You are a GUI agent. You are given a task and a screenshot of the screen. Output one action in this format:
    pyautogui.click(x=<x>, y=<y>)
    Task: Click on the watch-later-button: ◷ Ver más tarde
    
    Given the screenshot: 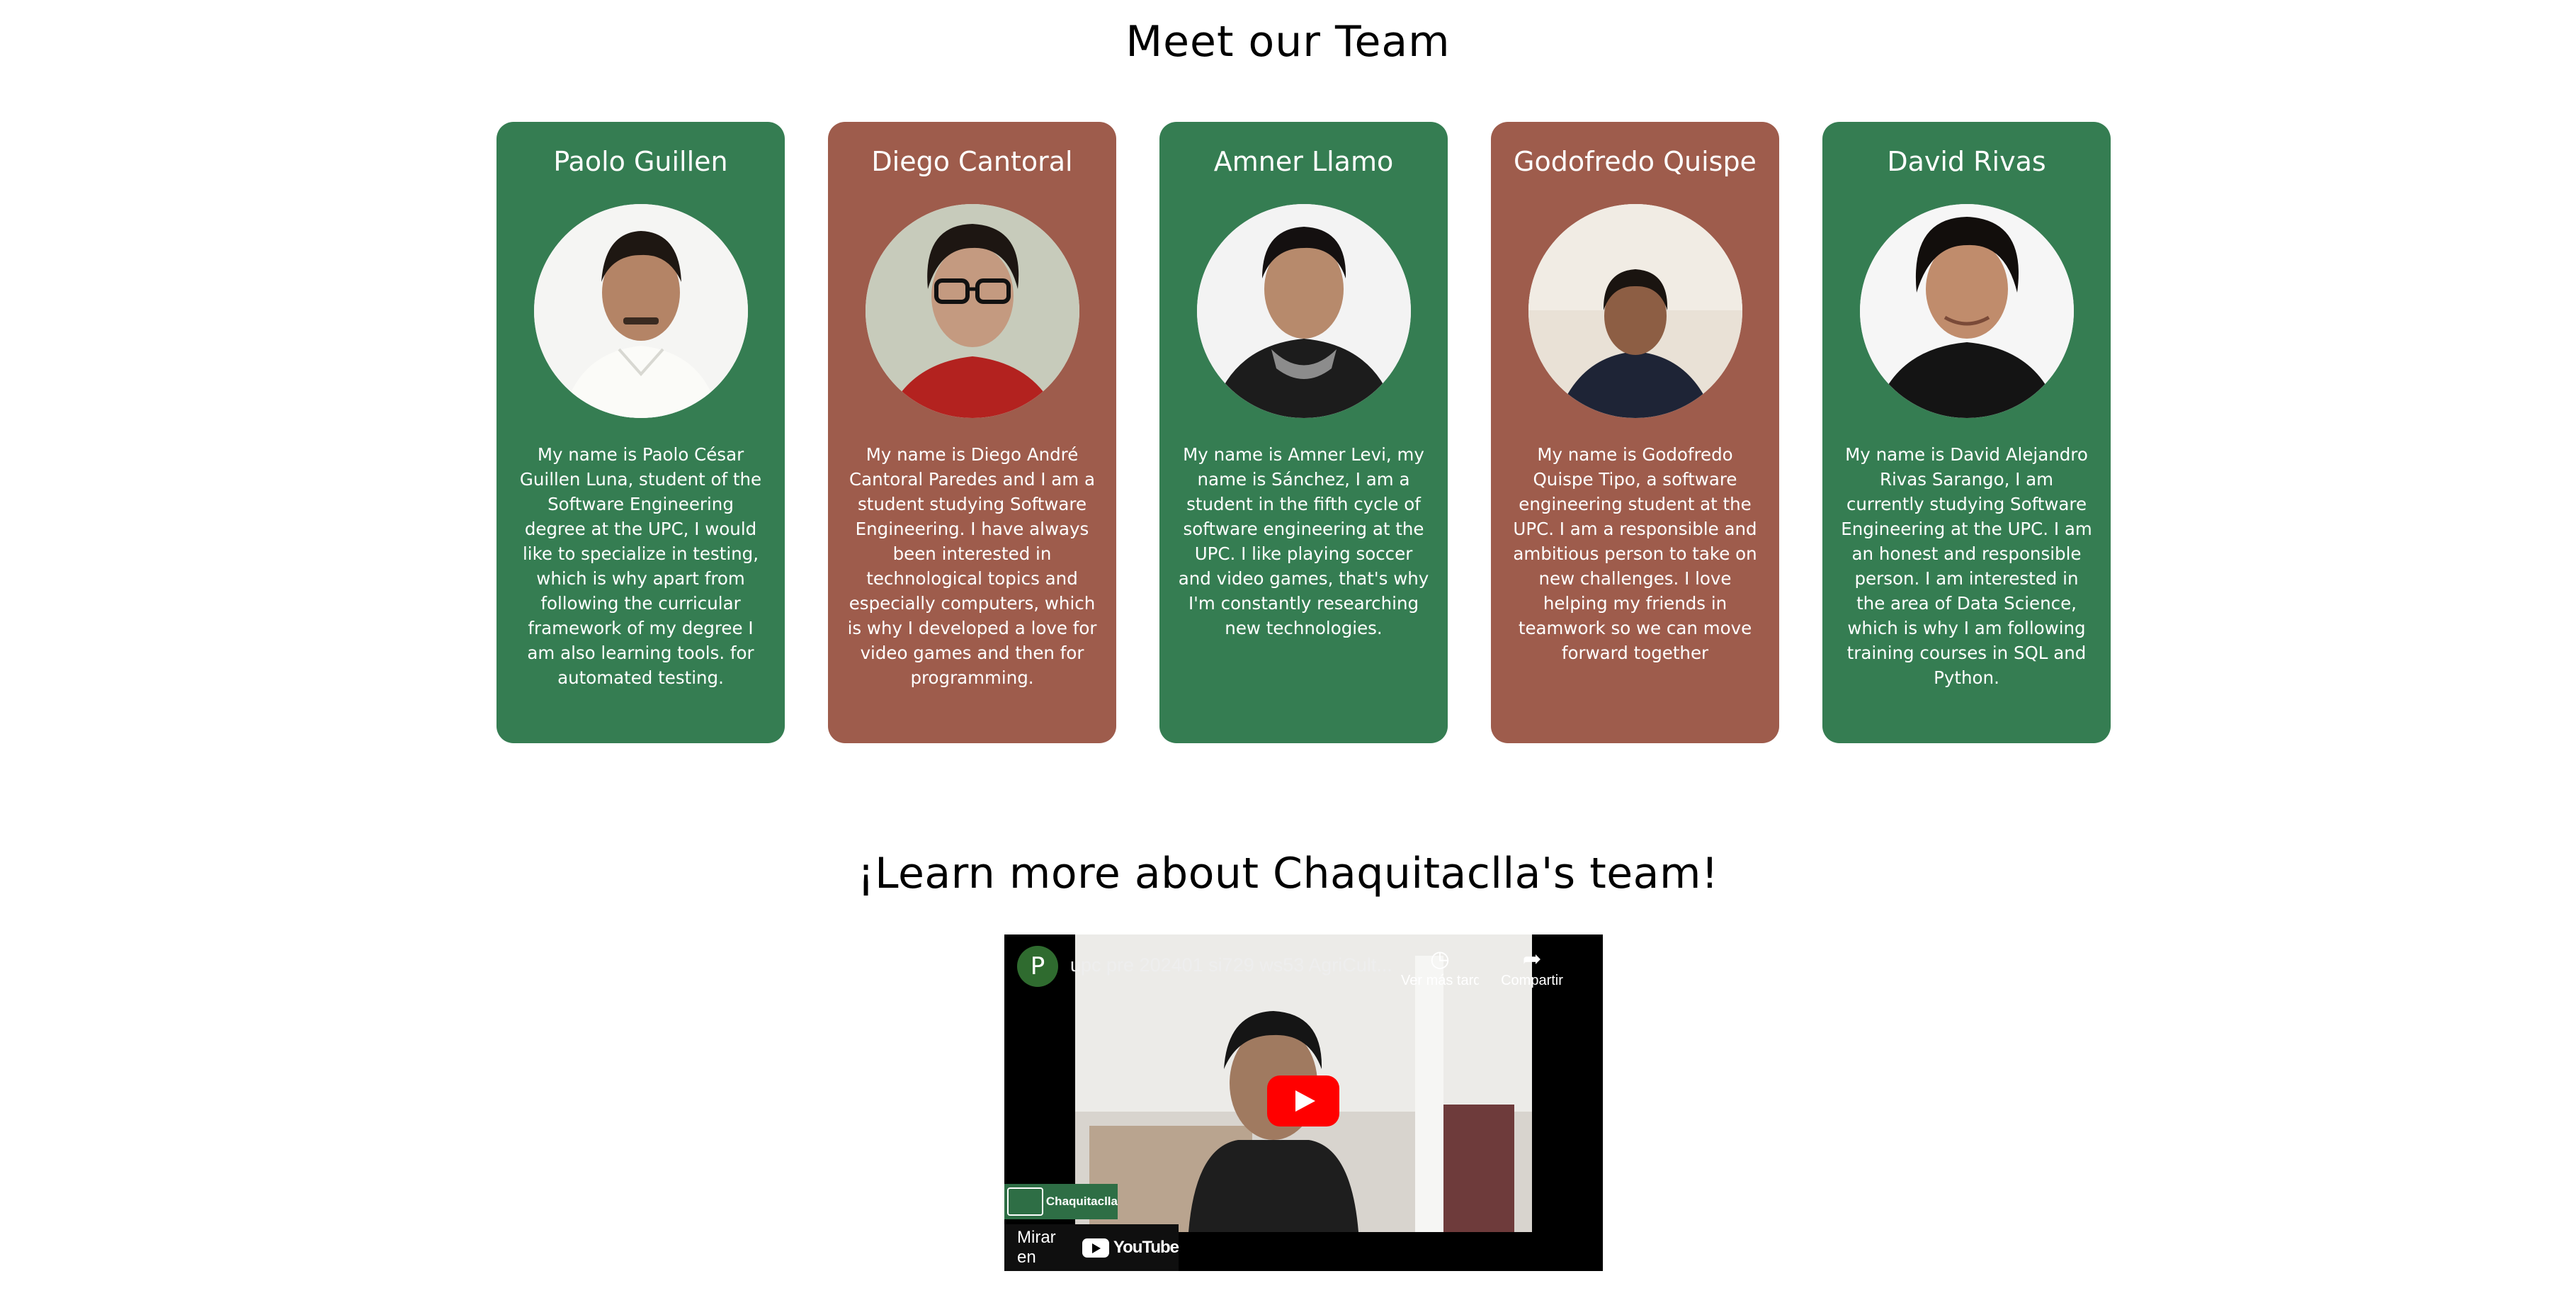 What is the action you would take?
    pyautogui.click(x=1440, y=966)
    